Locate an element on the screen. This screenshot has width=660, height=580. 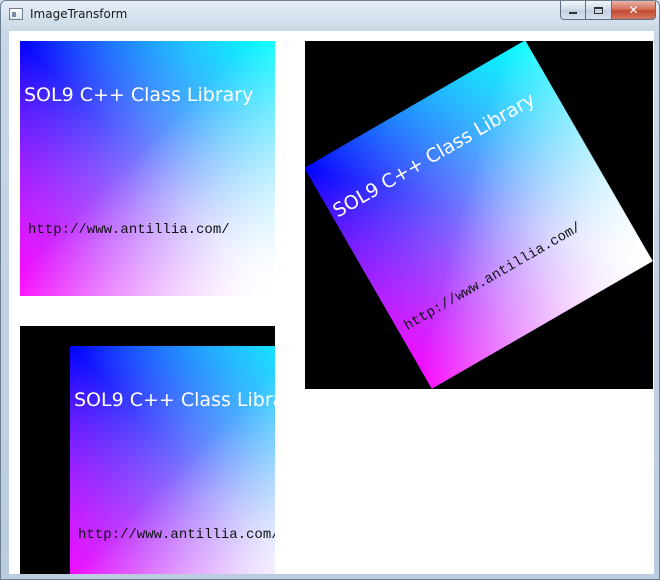
caption-buttons: ✕ is located at coordinates (608, 11).